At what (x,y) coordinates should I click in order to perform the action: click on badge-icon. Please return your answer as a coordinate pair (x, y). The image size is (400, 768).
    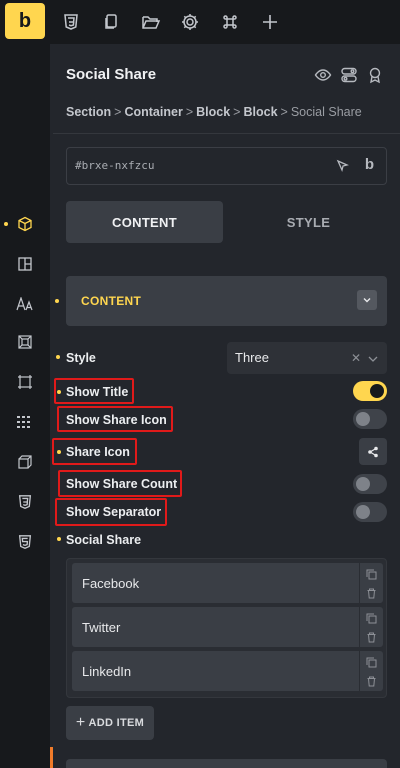
    Looking at the image, I should click on (375, 75).